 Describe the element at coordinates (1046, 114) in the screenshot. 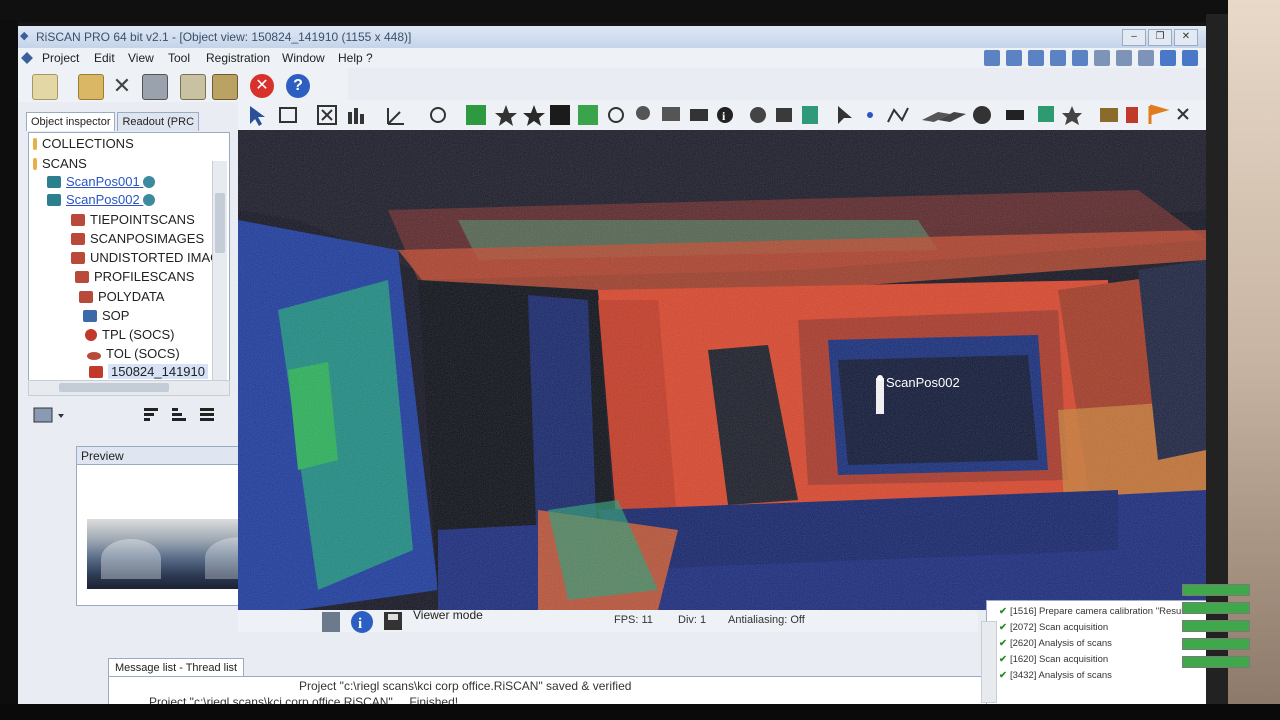

I see `stack-icon` at that location.